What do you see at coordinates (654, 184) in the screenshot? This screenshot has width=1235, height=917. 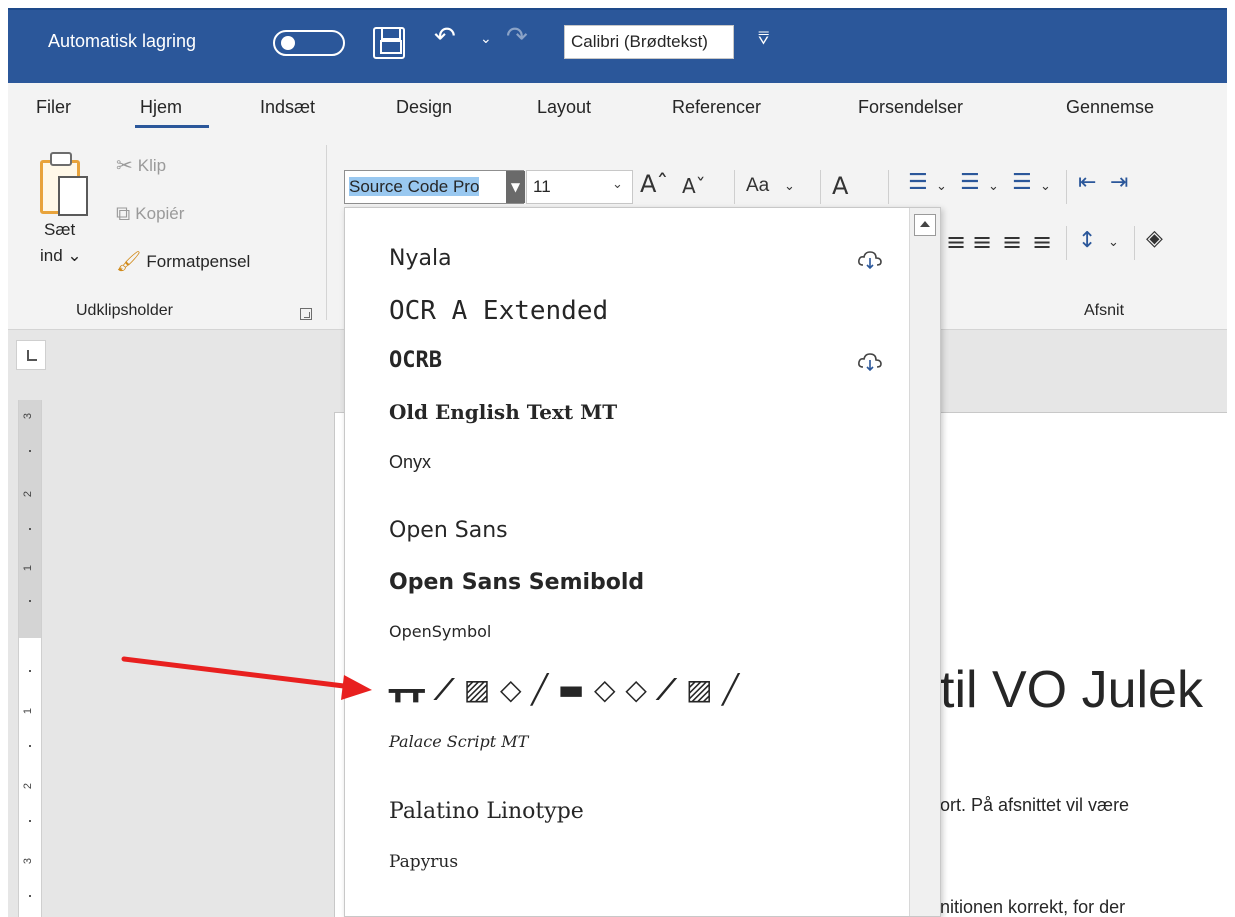 I see `grow-font-icon: Aˆ` at bounding box center [654, 184].